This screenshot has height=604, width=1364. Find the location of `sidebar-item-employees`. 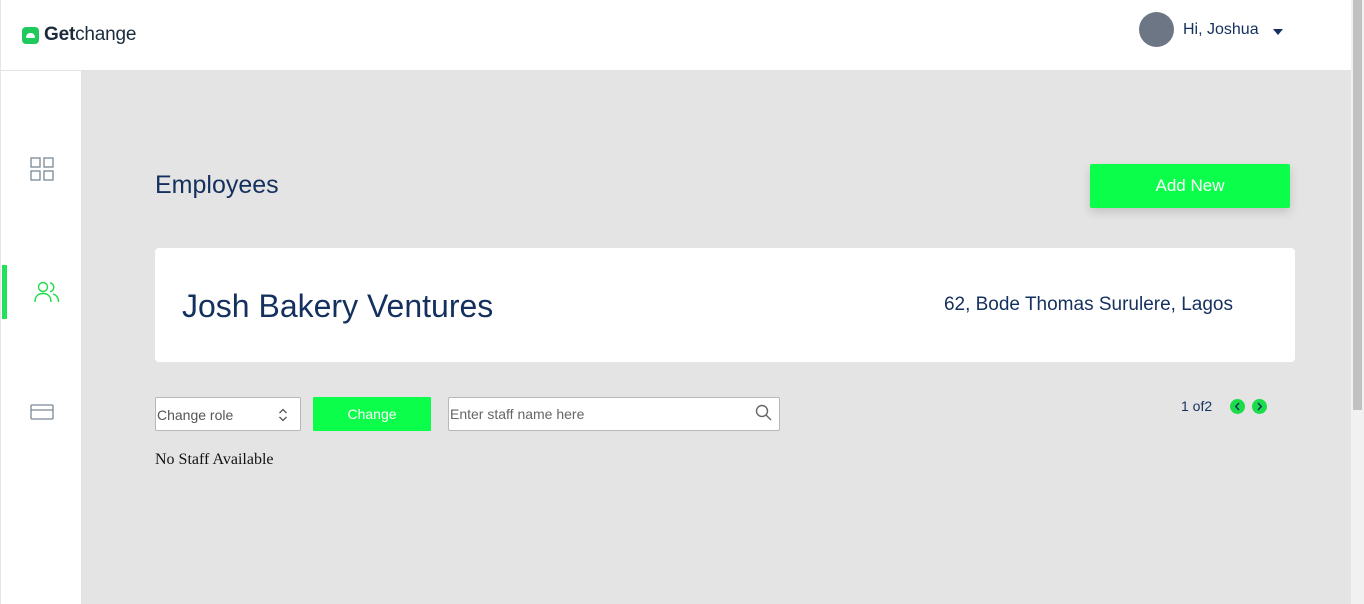

sidebar-item-employees is located at coordinates (41, 292).